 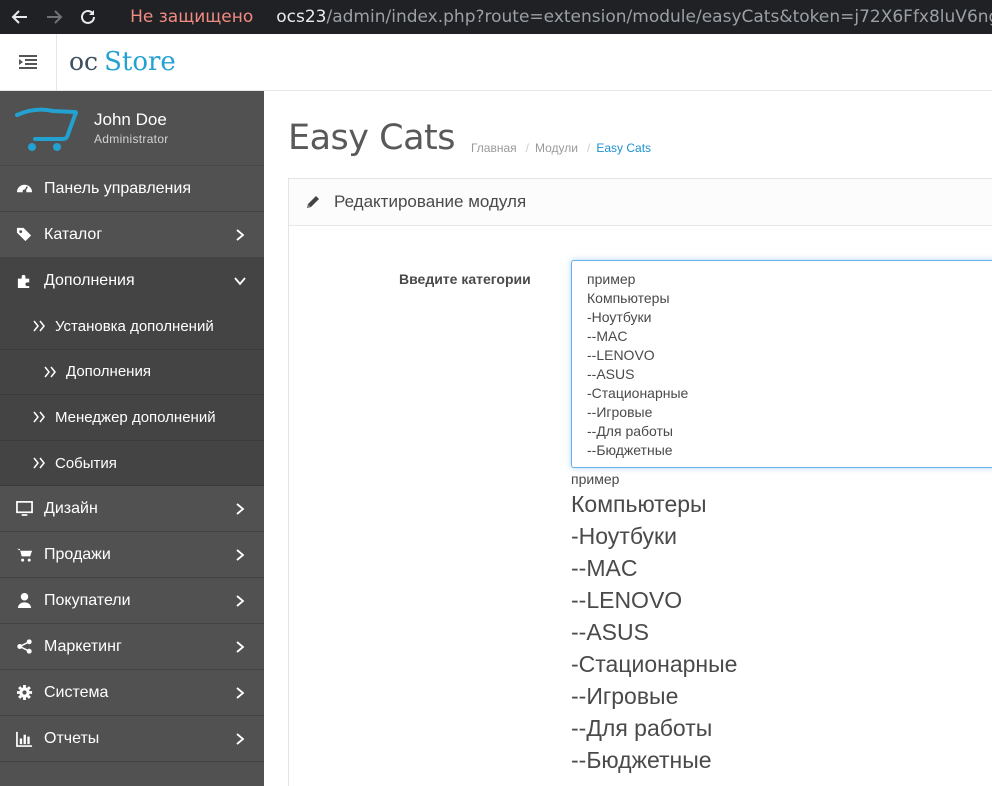 I want to click on textarea-line: -Стационарные, so click(x=638, y=393).